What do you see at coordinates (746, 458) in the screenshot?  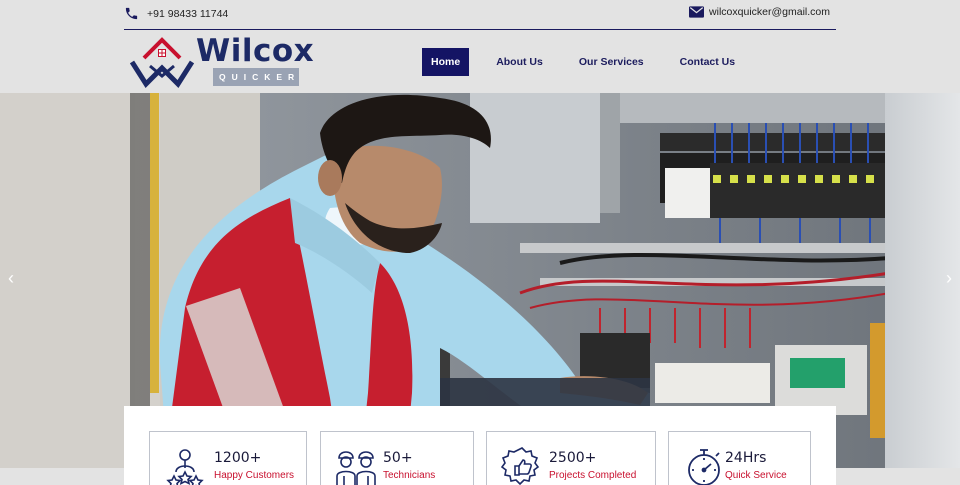 I see `stat-value: 24Hrs` at bounding box center [746, 458].